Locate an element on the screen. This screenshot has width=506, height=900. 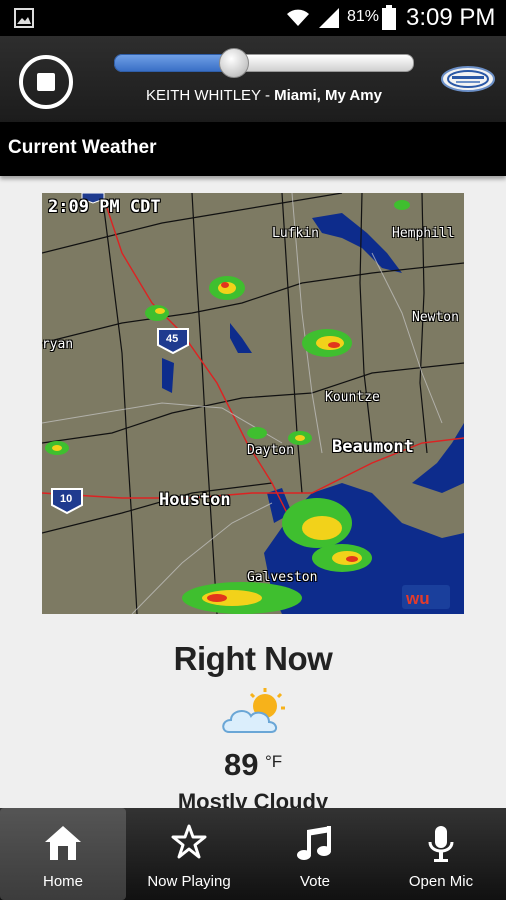
city-galveston: Galveston is located at coordinates (282, 577).